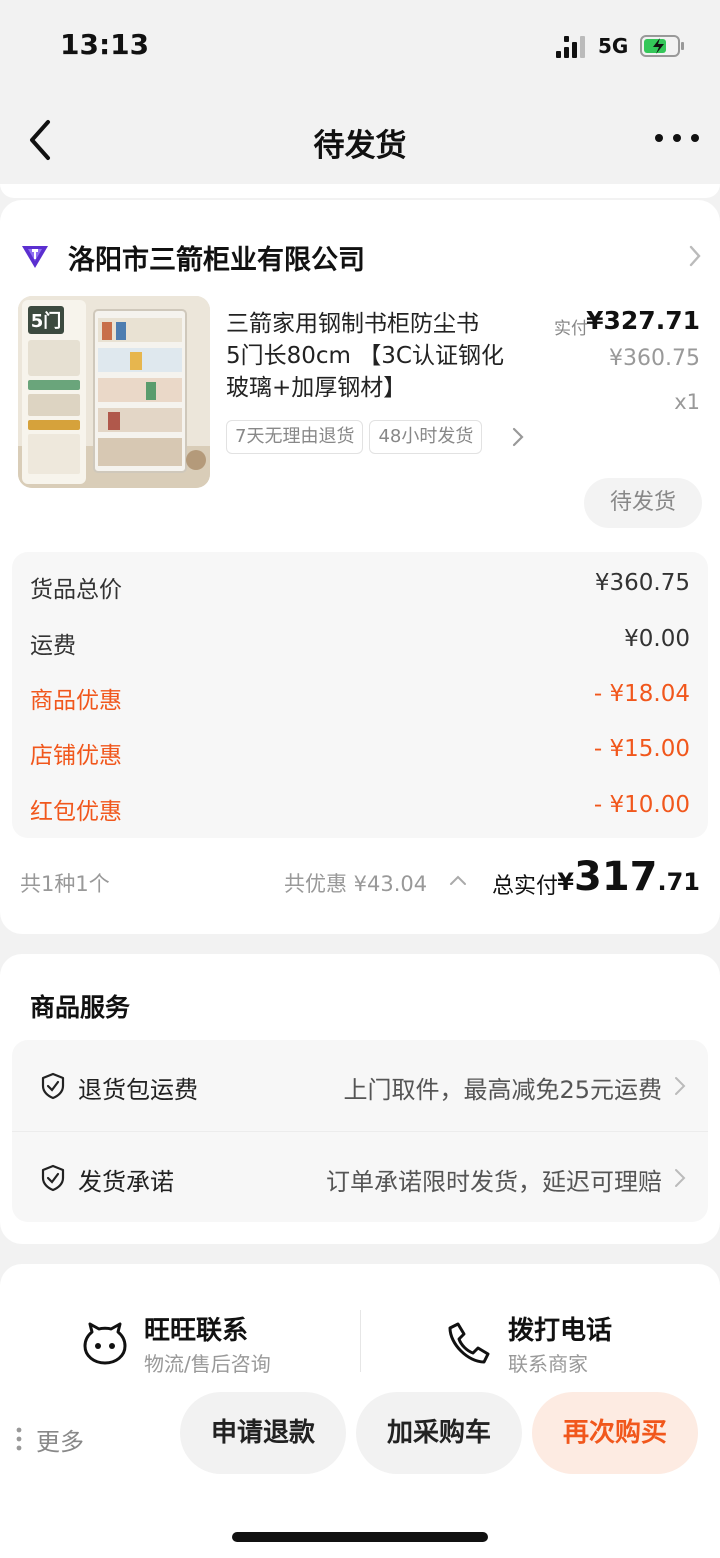 Image resolution: width=720 pixels, height=1558 pixels. Describe the element at coordinates (641, 805) in the screenshot. I see `price-value: - ¥10.00` at that location.